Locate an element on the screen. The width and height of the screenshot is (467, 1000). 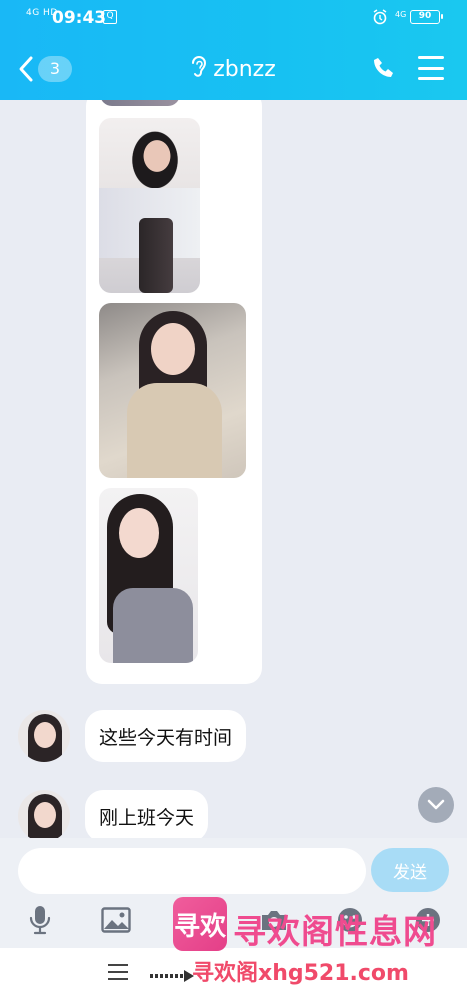
photo-partial is located at coordinates (140, 103).